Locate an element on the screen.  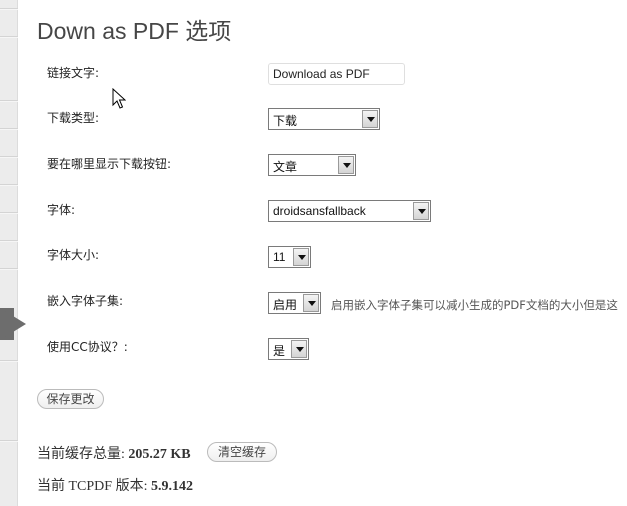
font-select: droidsansfallback is located at coordinates (349, 211).